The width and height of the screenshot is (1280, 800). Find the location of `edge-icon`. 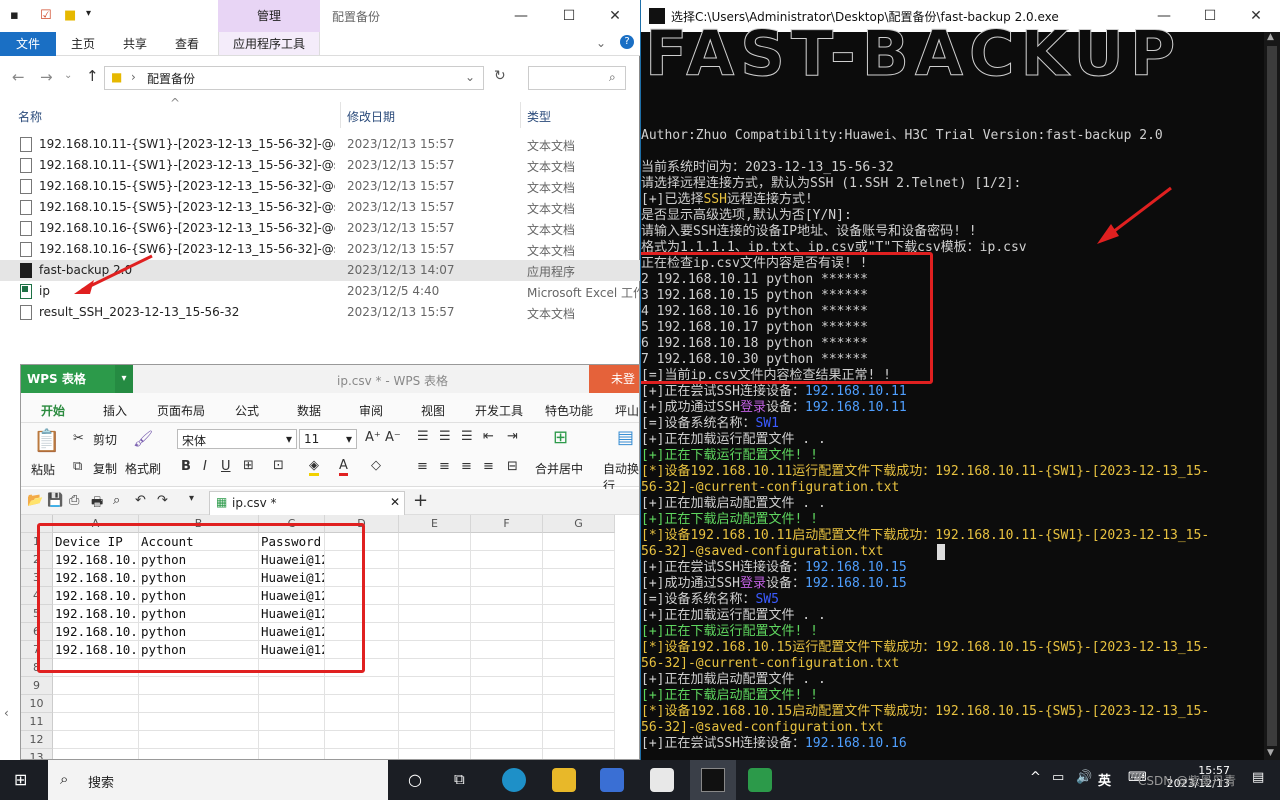

edge-icon is located at coordinates (514, 780).